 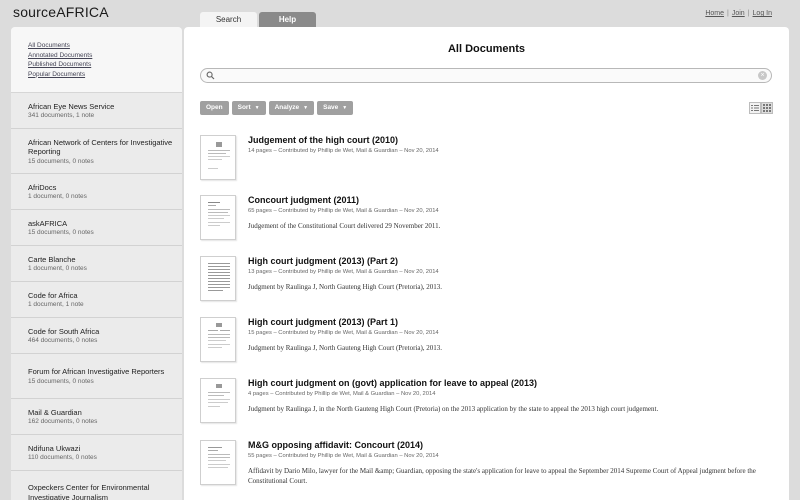 I want to click on org-item: Carte Blanche 1 document, 0 notes, so click(x=96, y=264).